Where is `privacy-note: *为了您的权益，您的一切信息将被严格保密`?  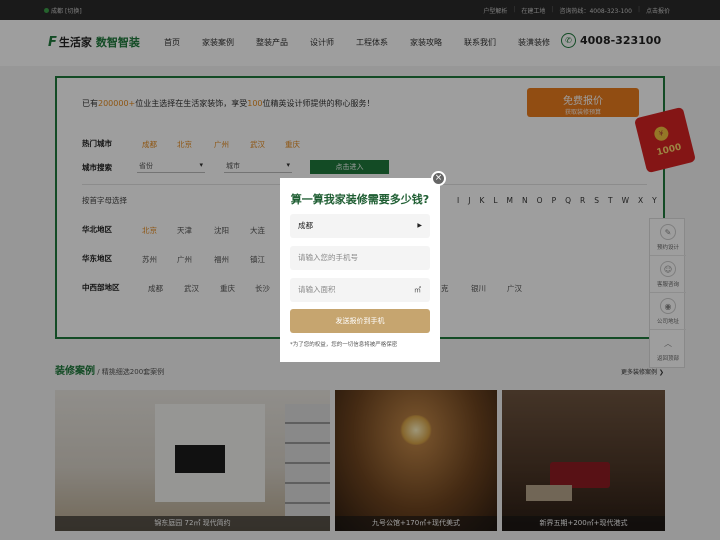
privacy-note: *为了您的权益，您的一切信息将被严格保密 is located at coordinates (344, 345).